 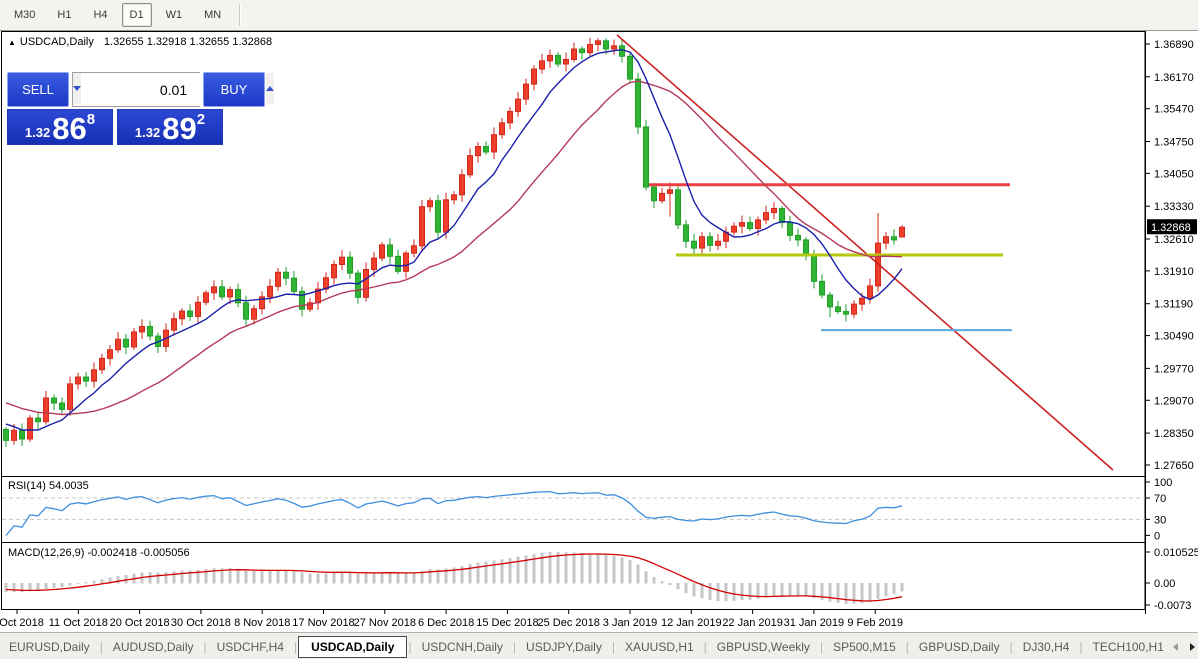 I want to click on buy-button: BUY, so click(x=234, y=89).